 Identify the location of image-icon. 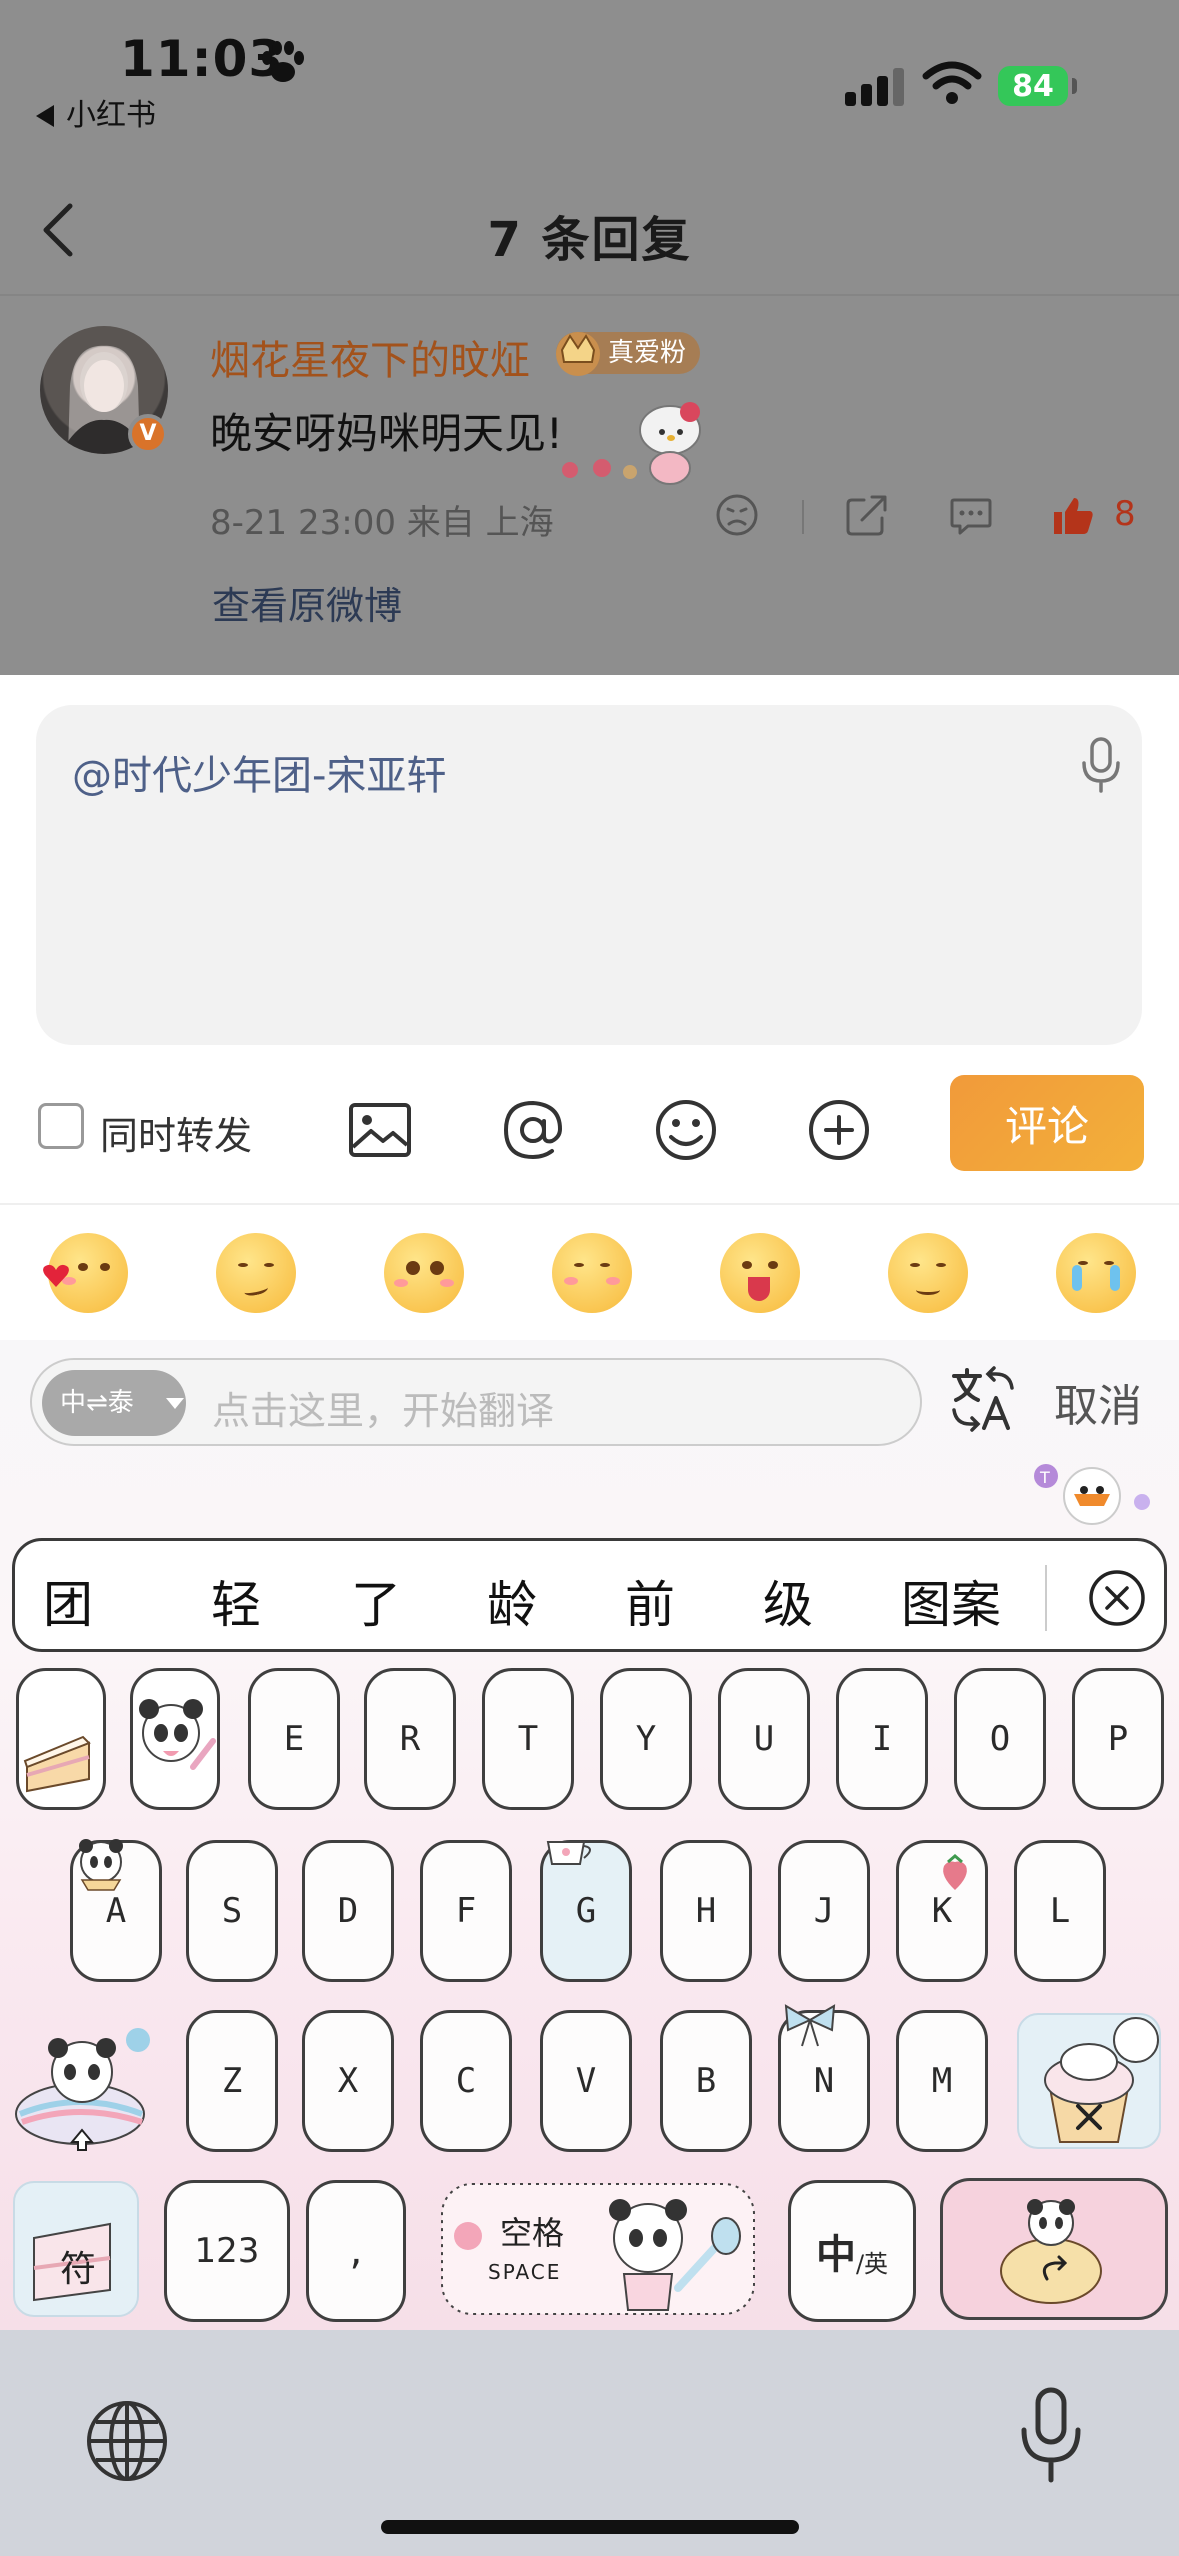
(380, 1130).